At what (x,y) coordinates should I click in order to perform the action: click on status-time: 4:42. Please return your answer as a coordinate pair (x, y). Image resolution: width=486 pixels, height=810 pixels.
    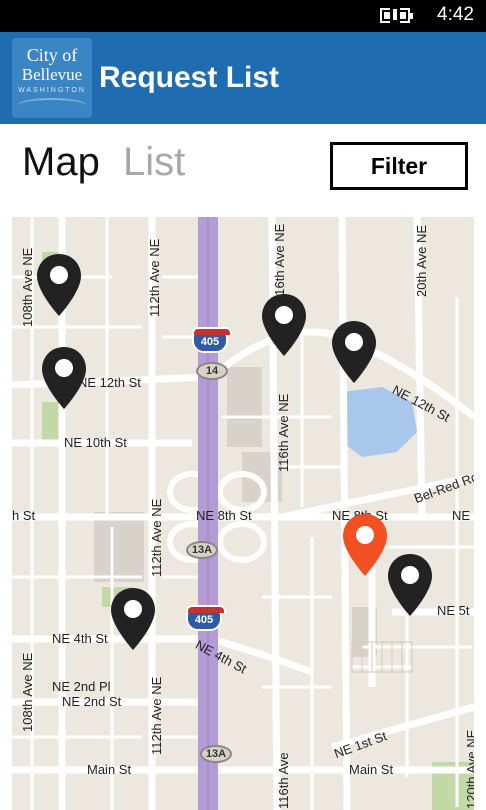
    Looking at the image, I should click on (455, 14).